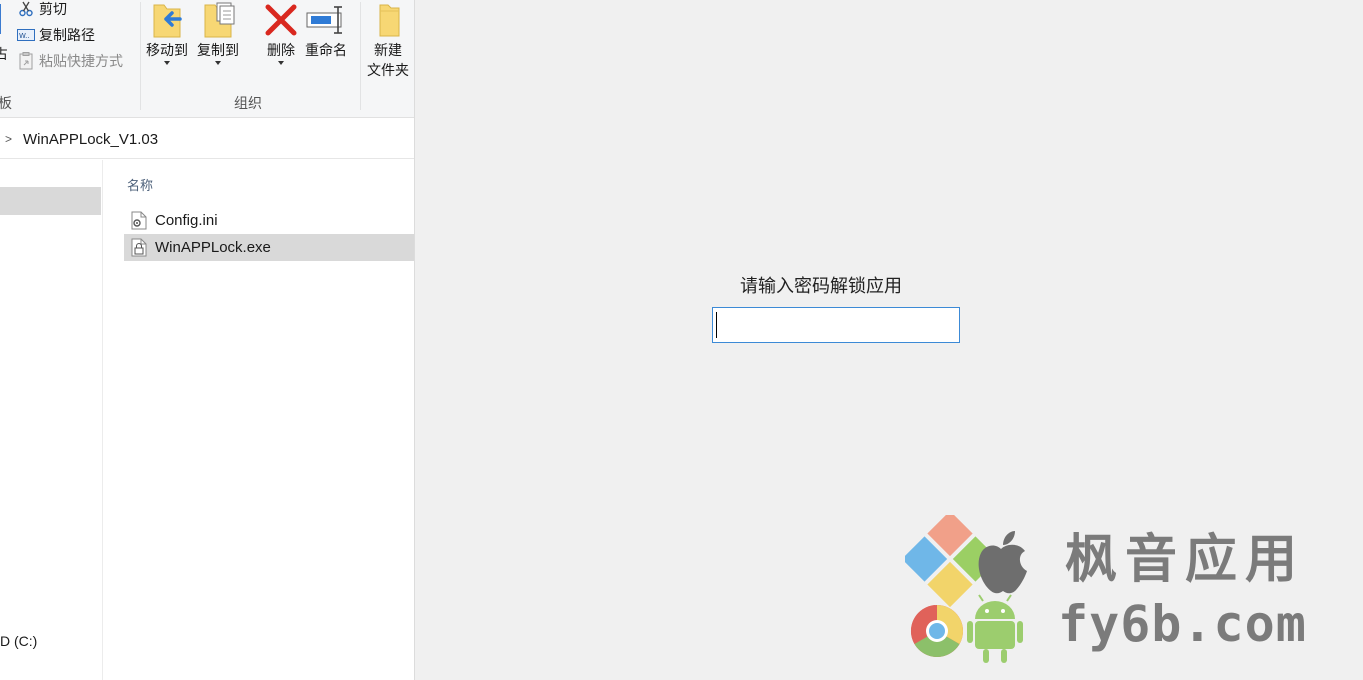 Image resolution: width=1363 pixels, height=680 pixels. I want to click on paste-shortcut-label: 粘贴快捷方式, so click(81, 61).